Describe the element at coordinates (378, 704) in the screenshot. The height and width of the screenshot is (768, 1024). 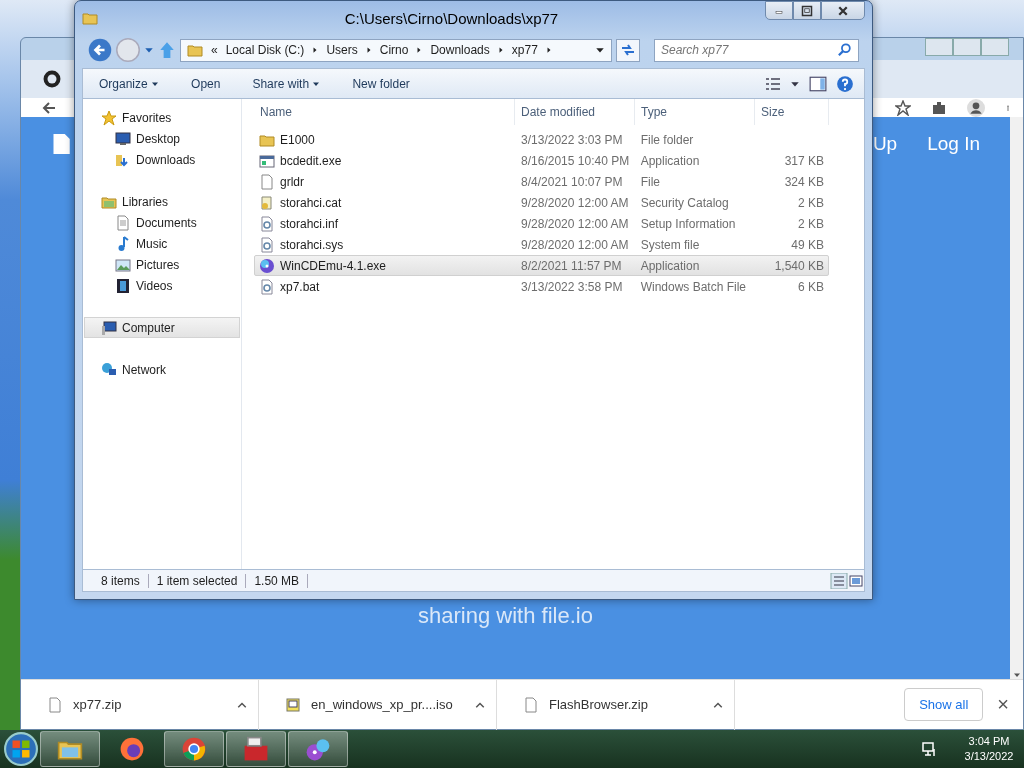
I see `download-item: en_windows_xp_pr....iso` at that location.